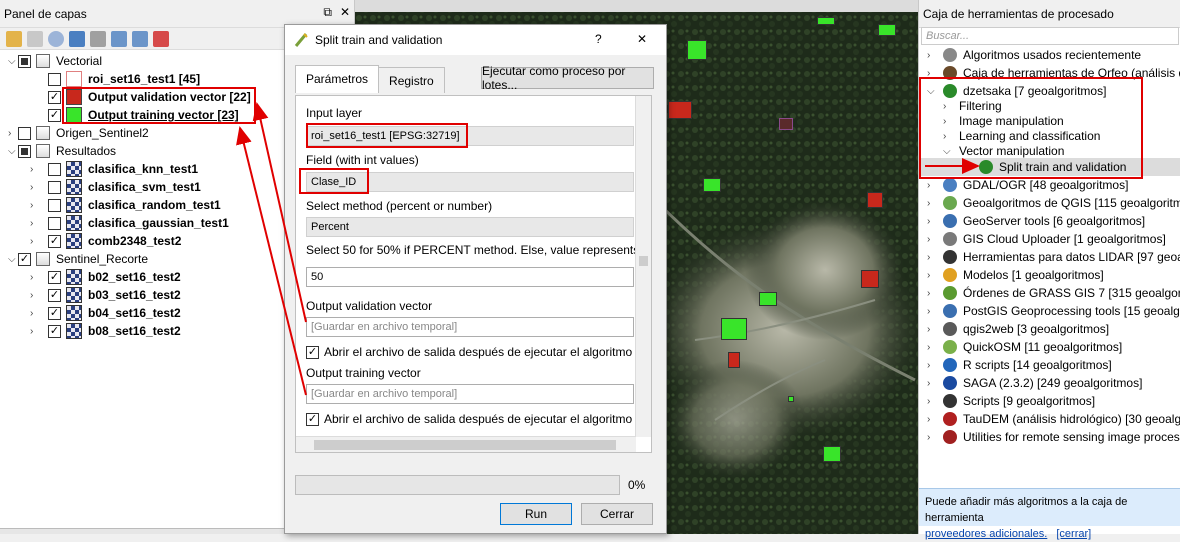  Describe the element at coordinates (56, 38) in the screenshot. I see `visibility-icon` at that location.